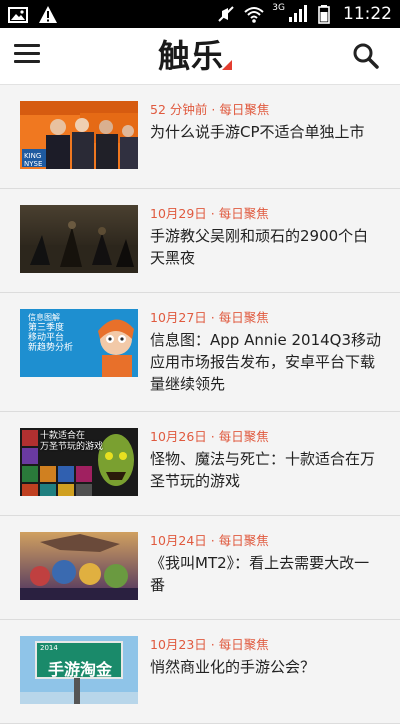 This screenshot has width=400, height=724. Describe the element at coordinates (278, 8) in the screenshot. I see `network-type: 3G` at that location.